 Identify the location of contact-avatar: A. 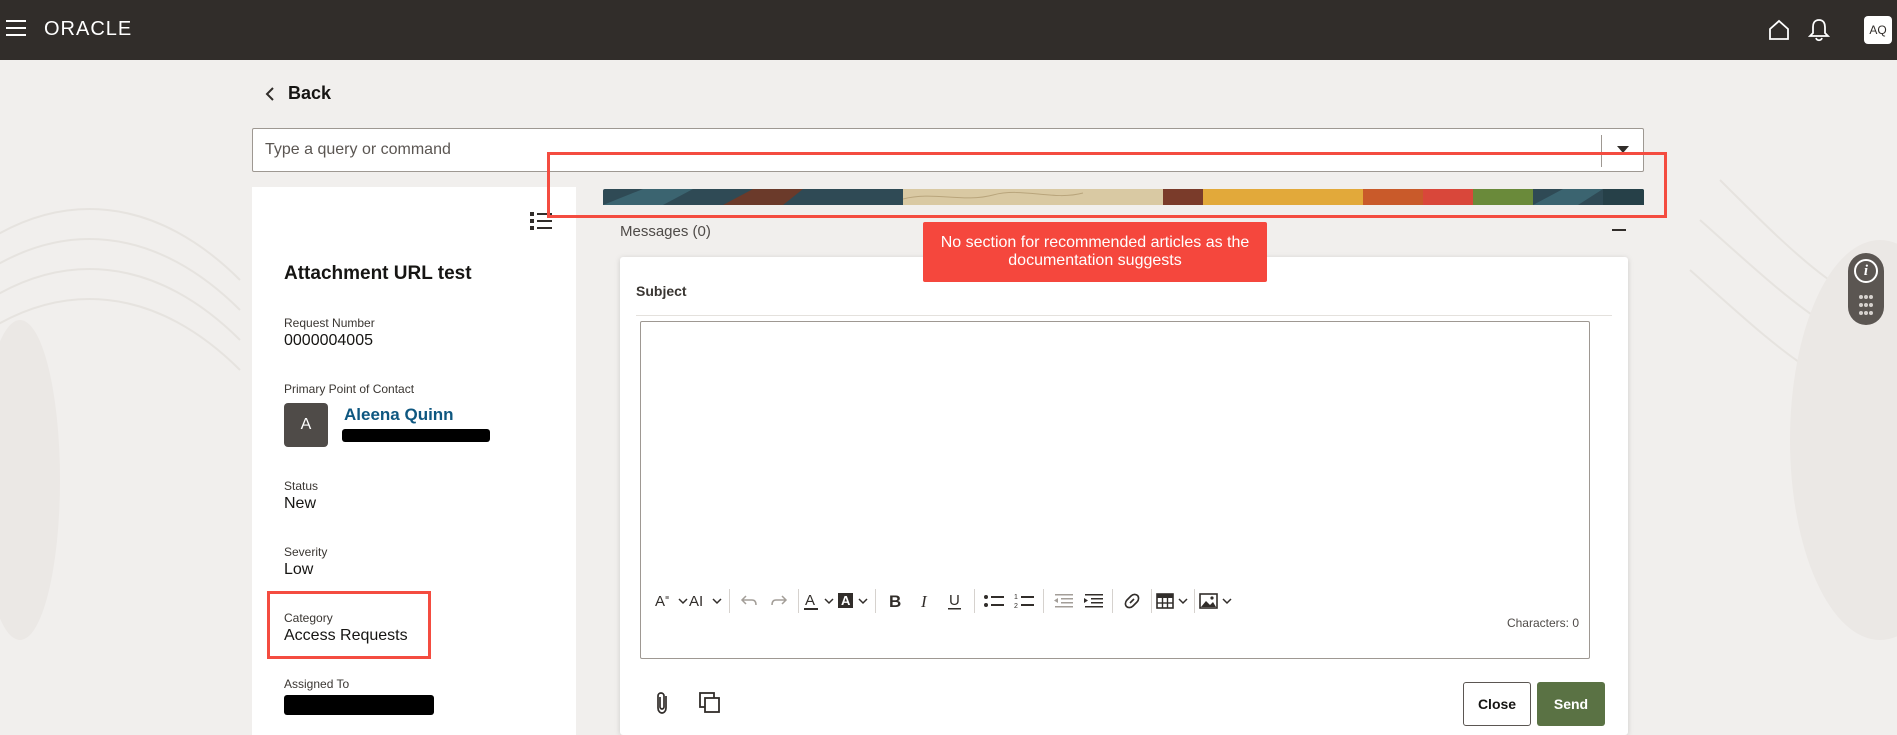
(306, 425).